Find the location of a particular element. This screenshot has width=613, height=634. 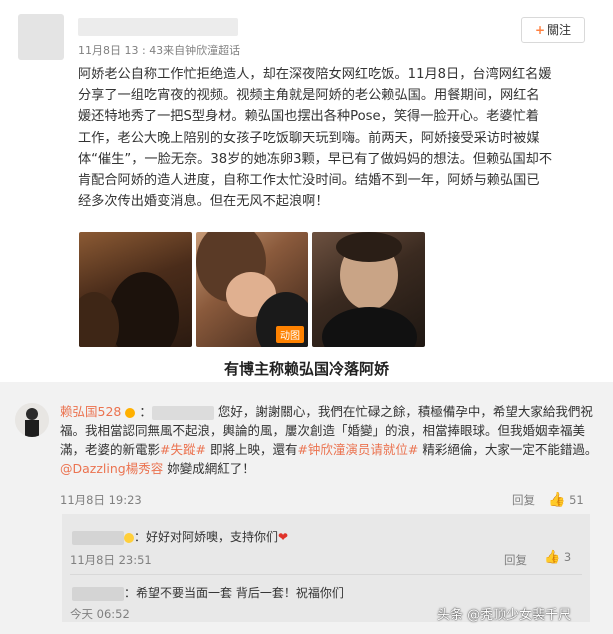

post-photo-2: 动图 is located at coordinates (252, 289).